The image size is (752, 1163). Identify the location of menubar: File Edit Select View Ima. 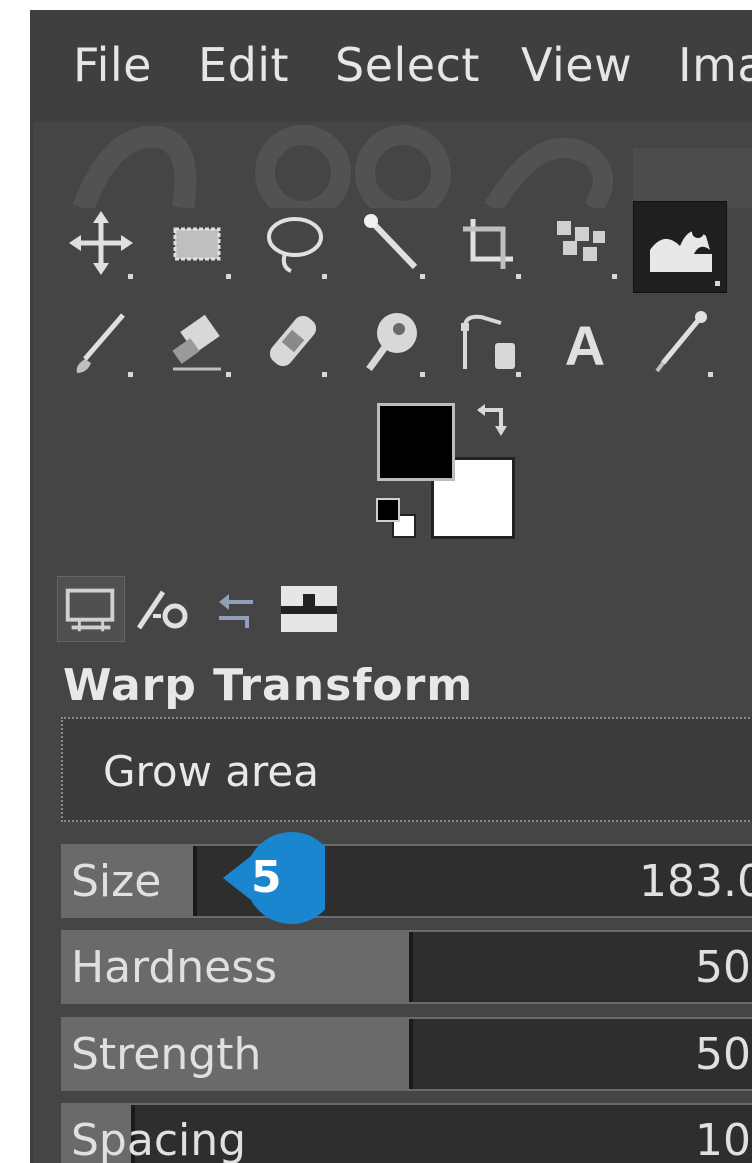
(392, 66).